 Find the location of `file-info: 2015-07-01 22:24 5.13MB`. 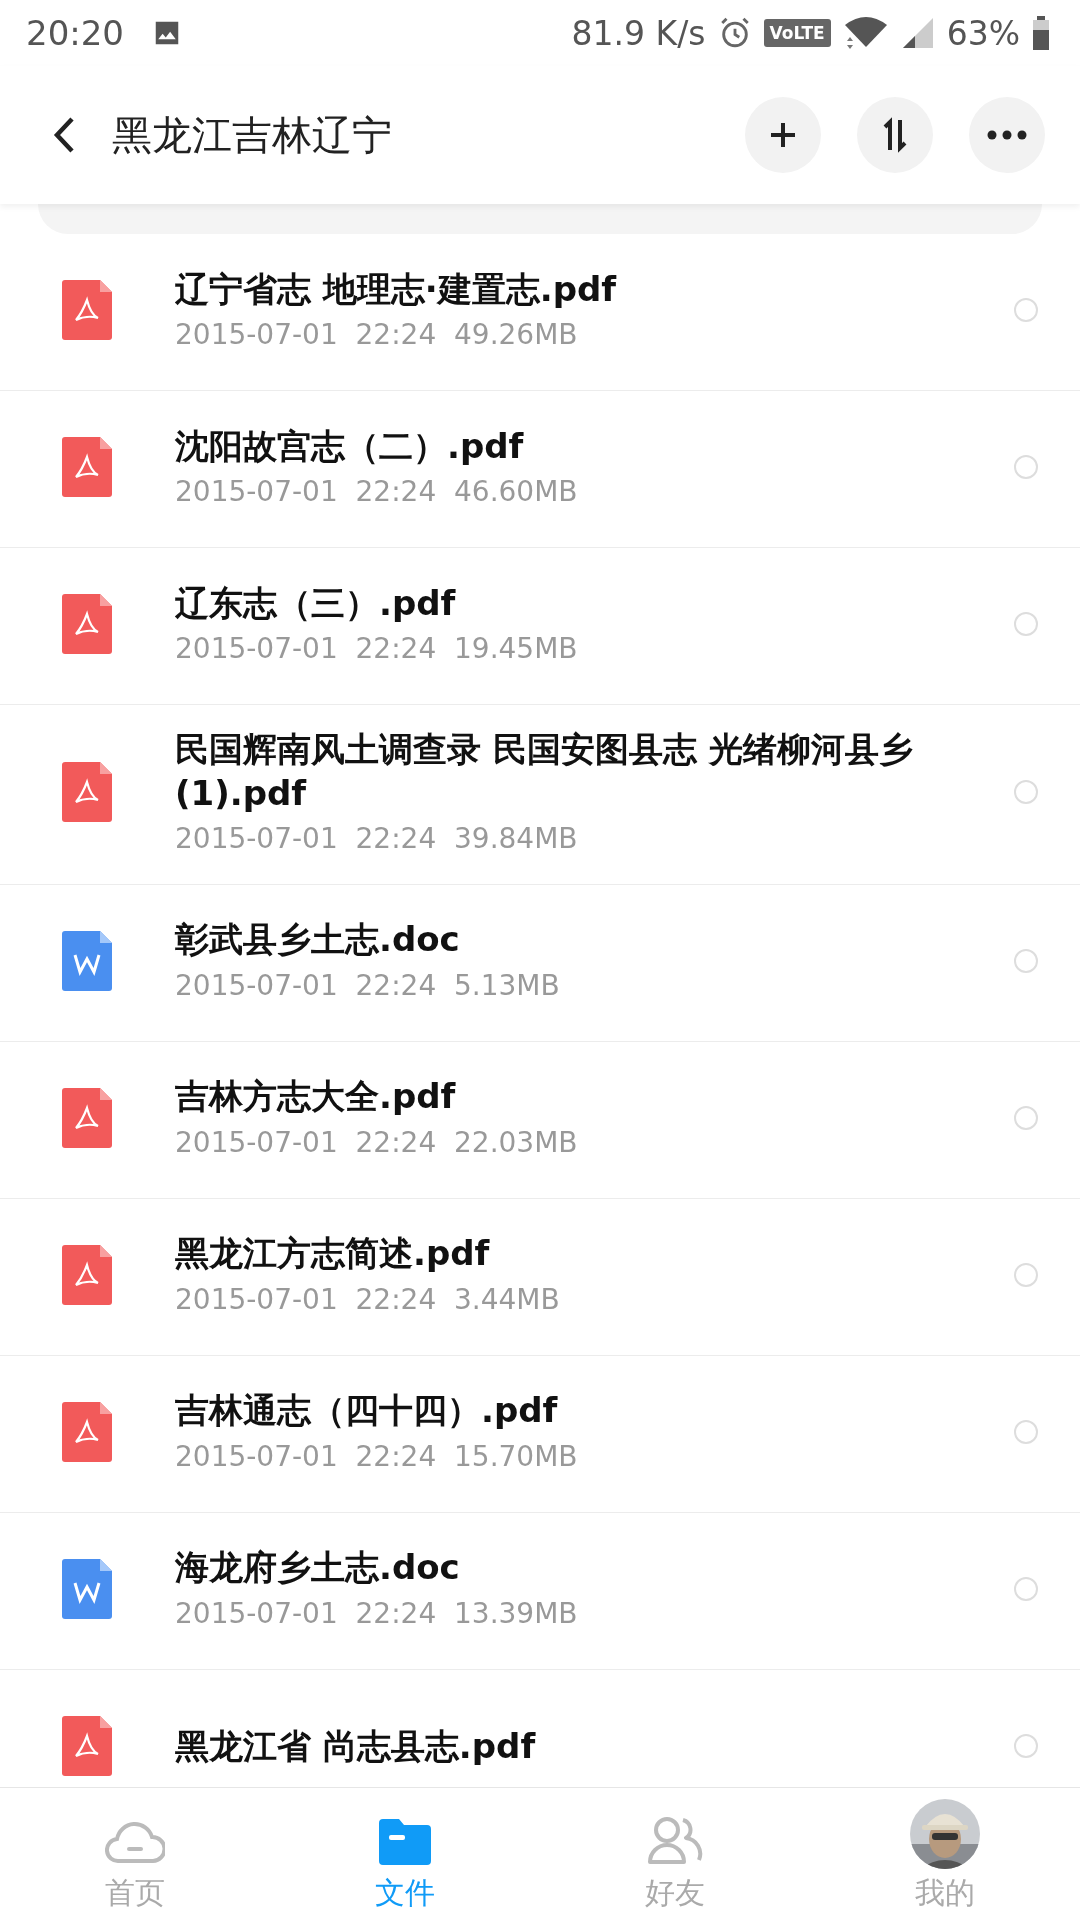

file-info: 2015-07-01 22:24 5.13MB is located at coordinates (368, 985).